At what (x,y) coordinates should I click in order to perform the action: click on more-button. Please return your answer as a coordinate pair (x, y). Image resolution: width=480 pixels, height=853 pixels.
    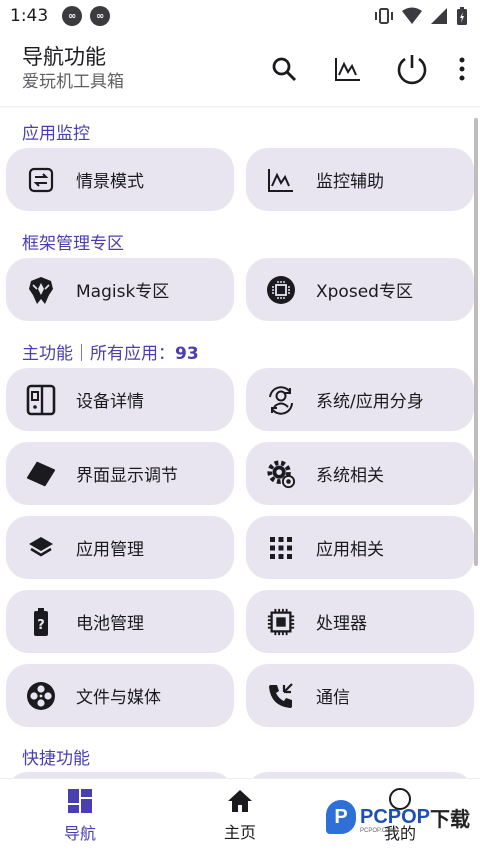
    Looking at the image, I should click on (462, 69).